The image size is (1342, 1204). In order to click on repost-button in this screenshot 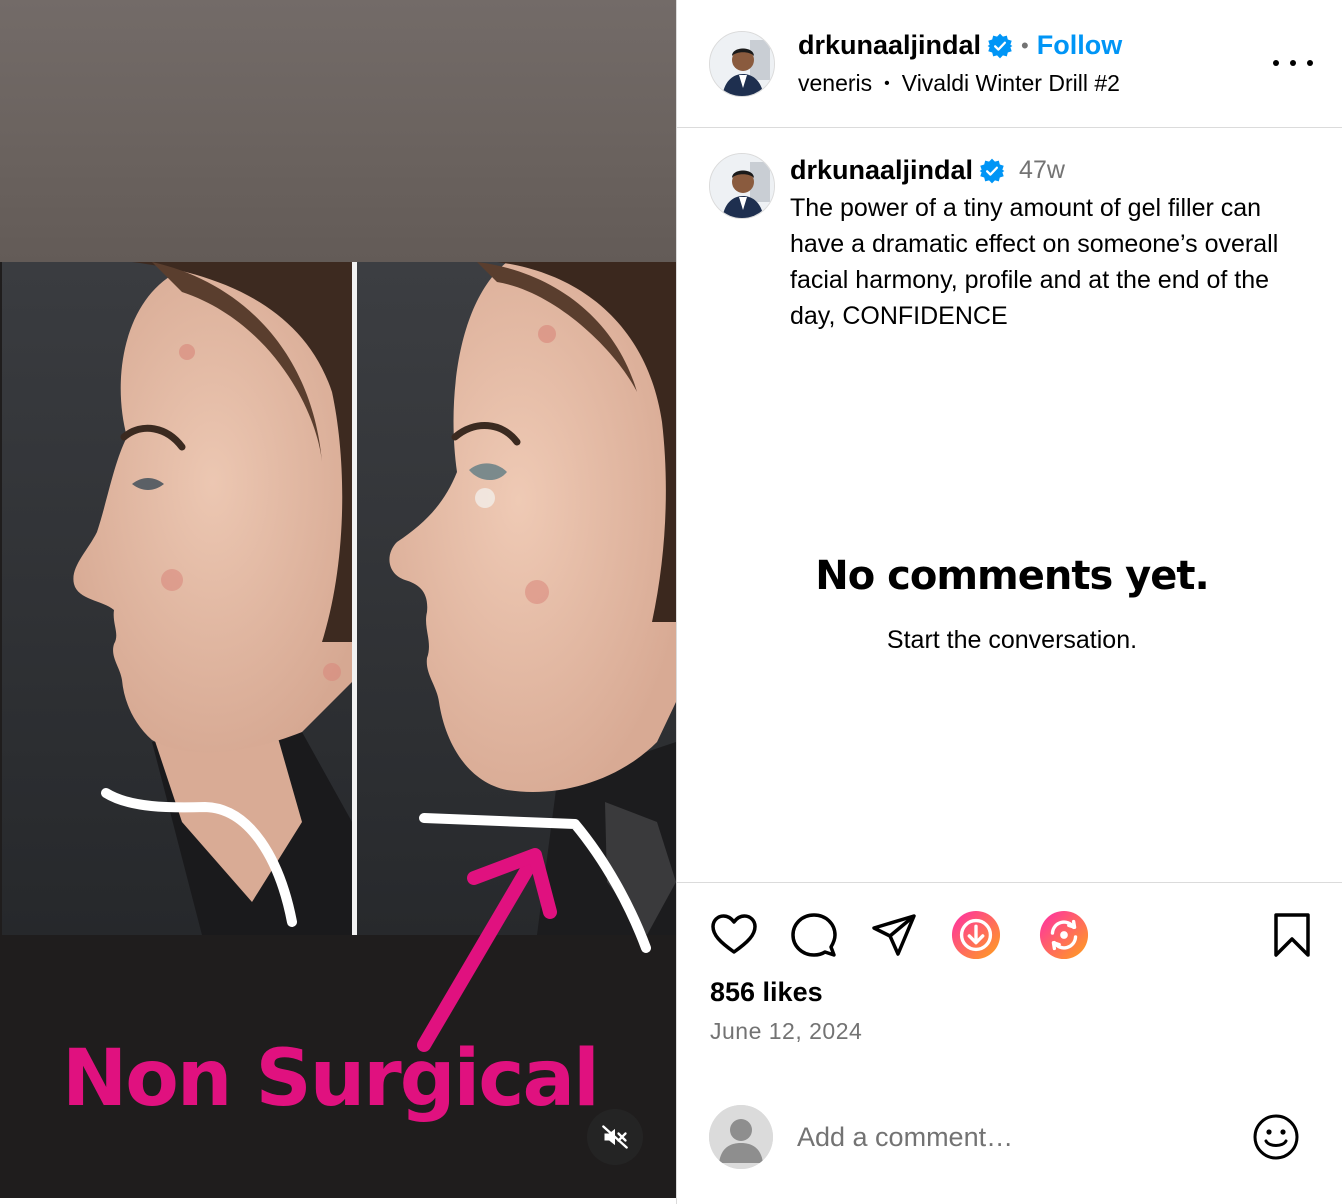, I will do `click(1064, 935)`.